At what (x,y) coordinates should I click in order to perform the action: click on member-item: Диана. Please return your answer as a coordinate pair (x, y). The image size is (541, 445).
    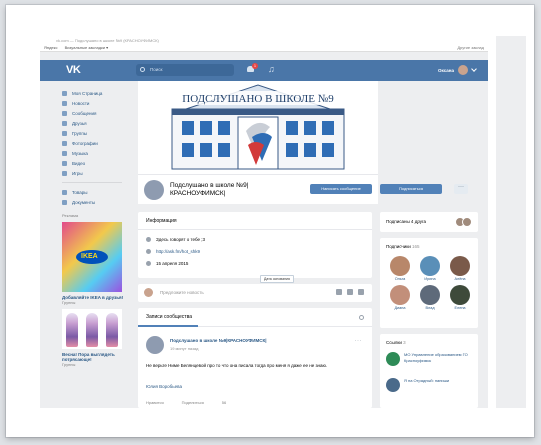
    Looking at the image, I should click on (400, 297).